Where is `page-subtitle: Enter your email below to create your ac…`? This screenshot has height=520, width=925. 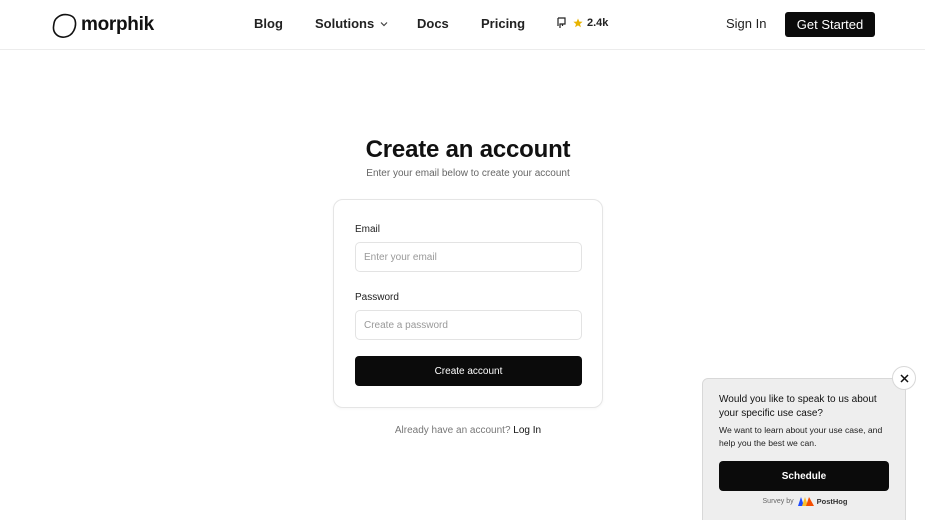 page-subtitle: Enter your email below to create your ac… is located at coordinates (468, 173).